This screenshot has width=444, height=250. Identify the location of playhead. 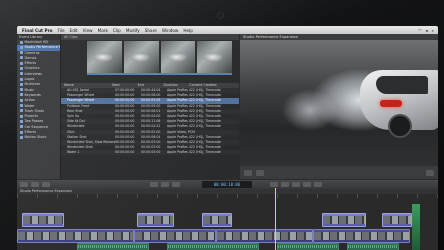
(275, 219).